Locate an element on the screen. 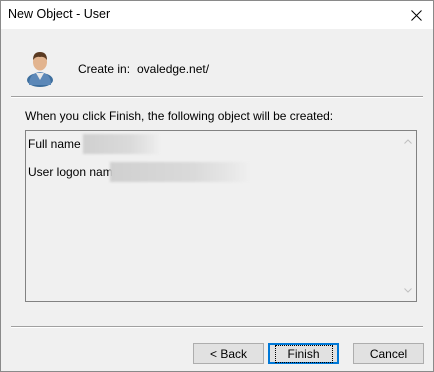 The image size is (434, 372). window-title: New Object - User is located at coordinates (59, 14).